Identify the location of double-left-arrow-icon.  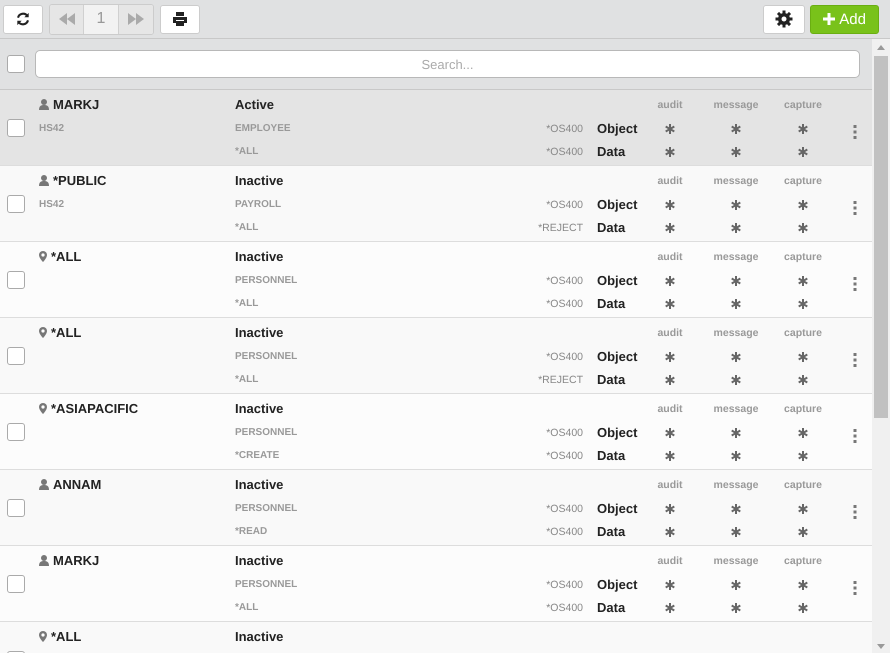
(66, 19).